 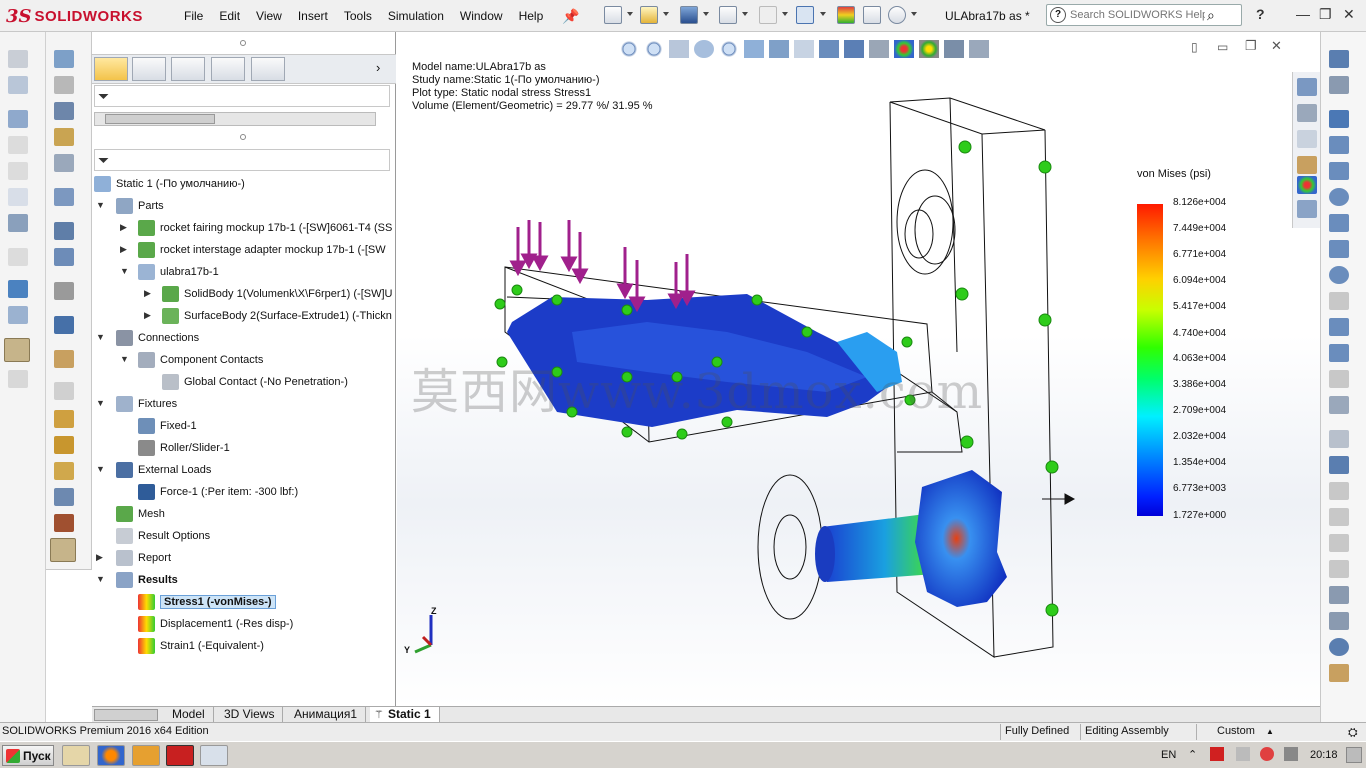 I want to click on tree-item-body: SurfaceBody 2(Surface-Extrude1) (-Thickn, so click(x=277, y=316).